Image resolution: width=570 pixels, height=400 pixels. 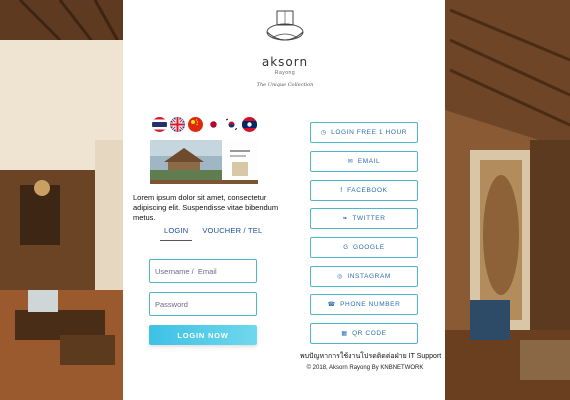 What do you see at coordinates (346, 248) in the screenshot?
I see `google-icon: G` at bounding box center [346, 248].